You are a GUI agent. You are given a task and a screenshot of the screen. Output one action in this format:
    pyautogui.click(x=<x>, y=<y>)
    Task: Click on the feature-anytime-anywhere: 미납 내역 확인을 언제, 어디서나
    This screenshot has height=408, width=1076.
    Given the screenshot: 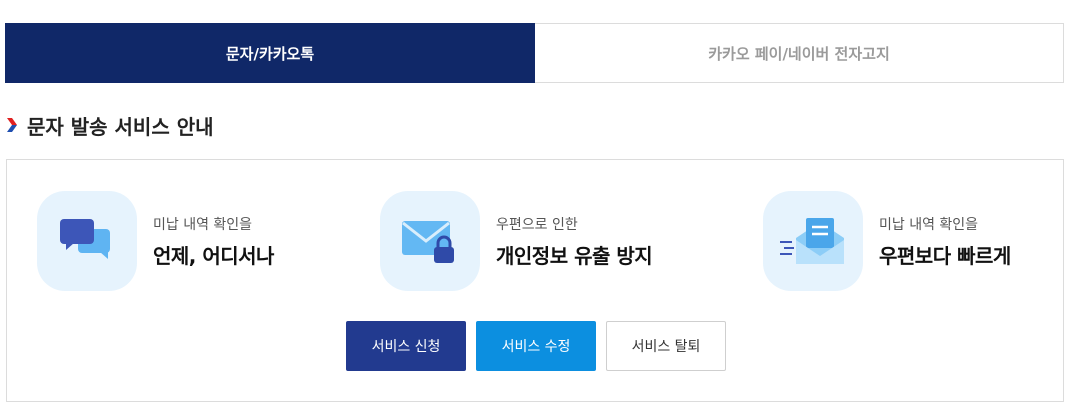 What is the action you would take?
    pyautogui.click(x=155, y=241)
    